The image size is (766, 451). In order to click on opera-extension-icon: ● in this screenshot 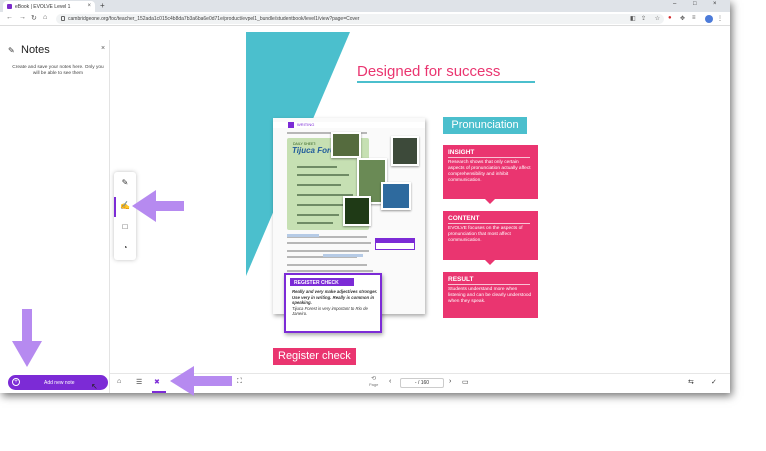, I will do `click(670, 18)`.